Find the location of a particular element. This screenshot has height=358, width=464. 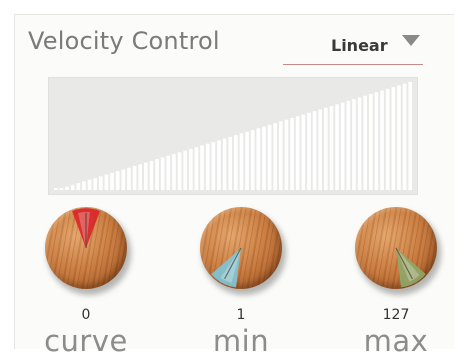

curve-knob-group: 0 curve is located at coordinates (88, 280).